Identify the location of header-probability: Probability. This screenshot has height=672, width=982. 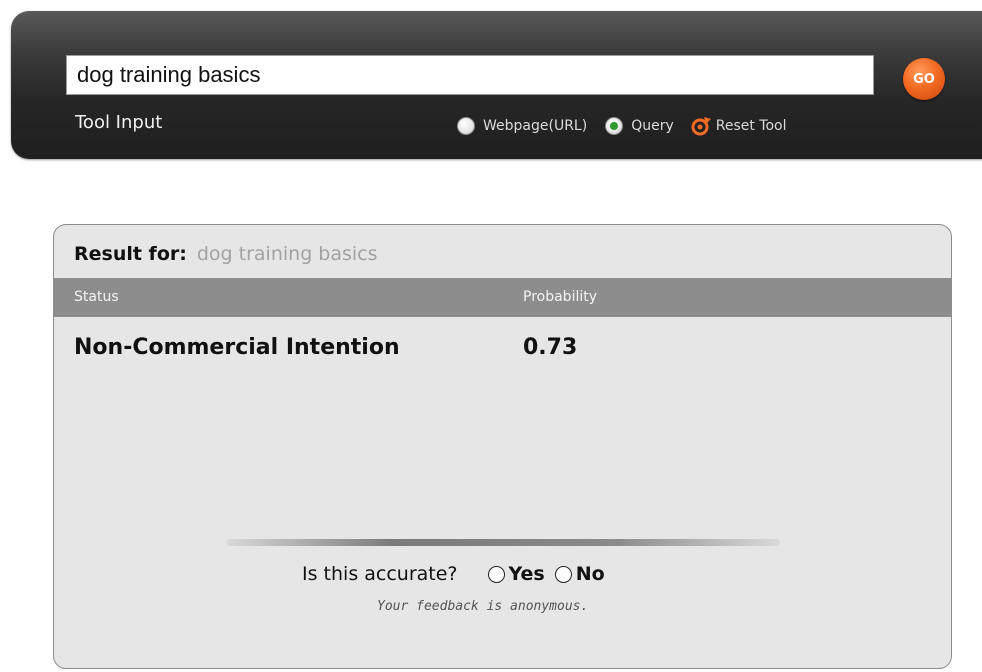
(560, 297).